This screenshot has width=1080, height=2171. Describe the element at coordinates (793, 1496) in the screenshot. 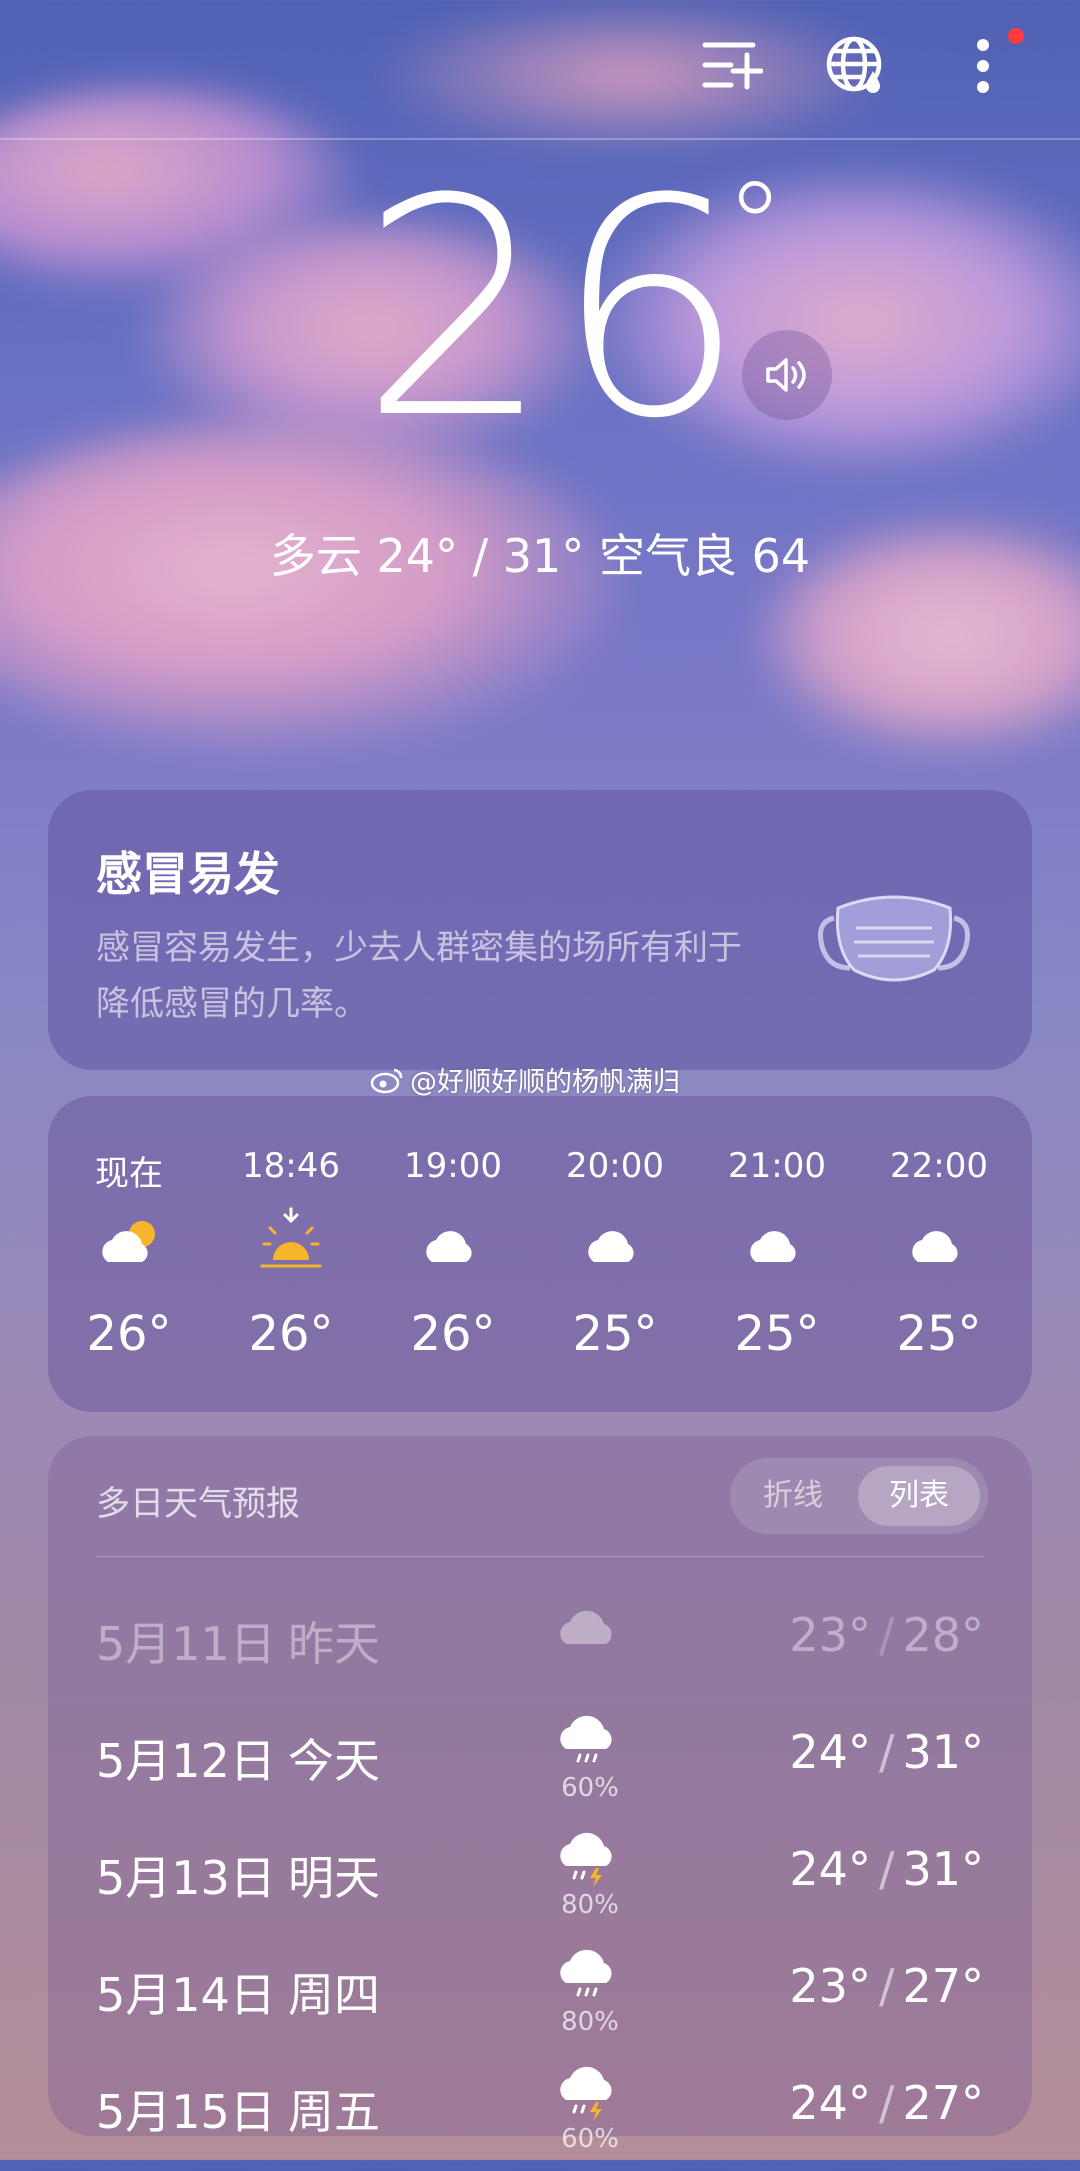

I see `toggle-line-chart: 折线` at that location.